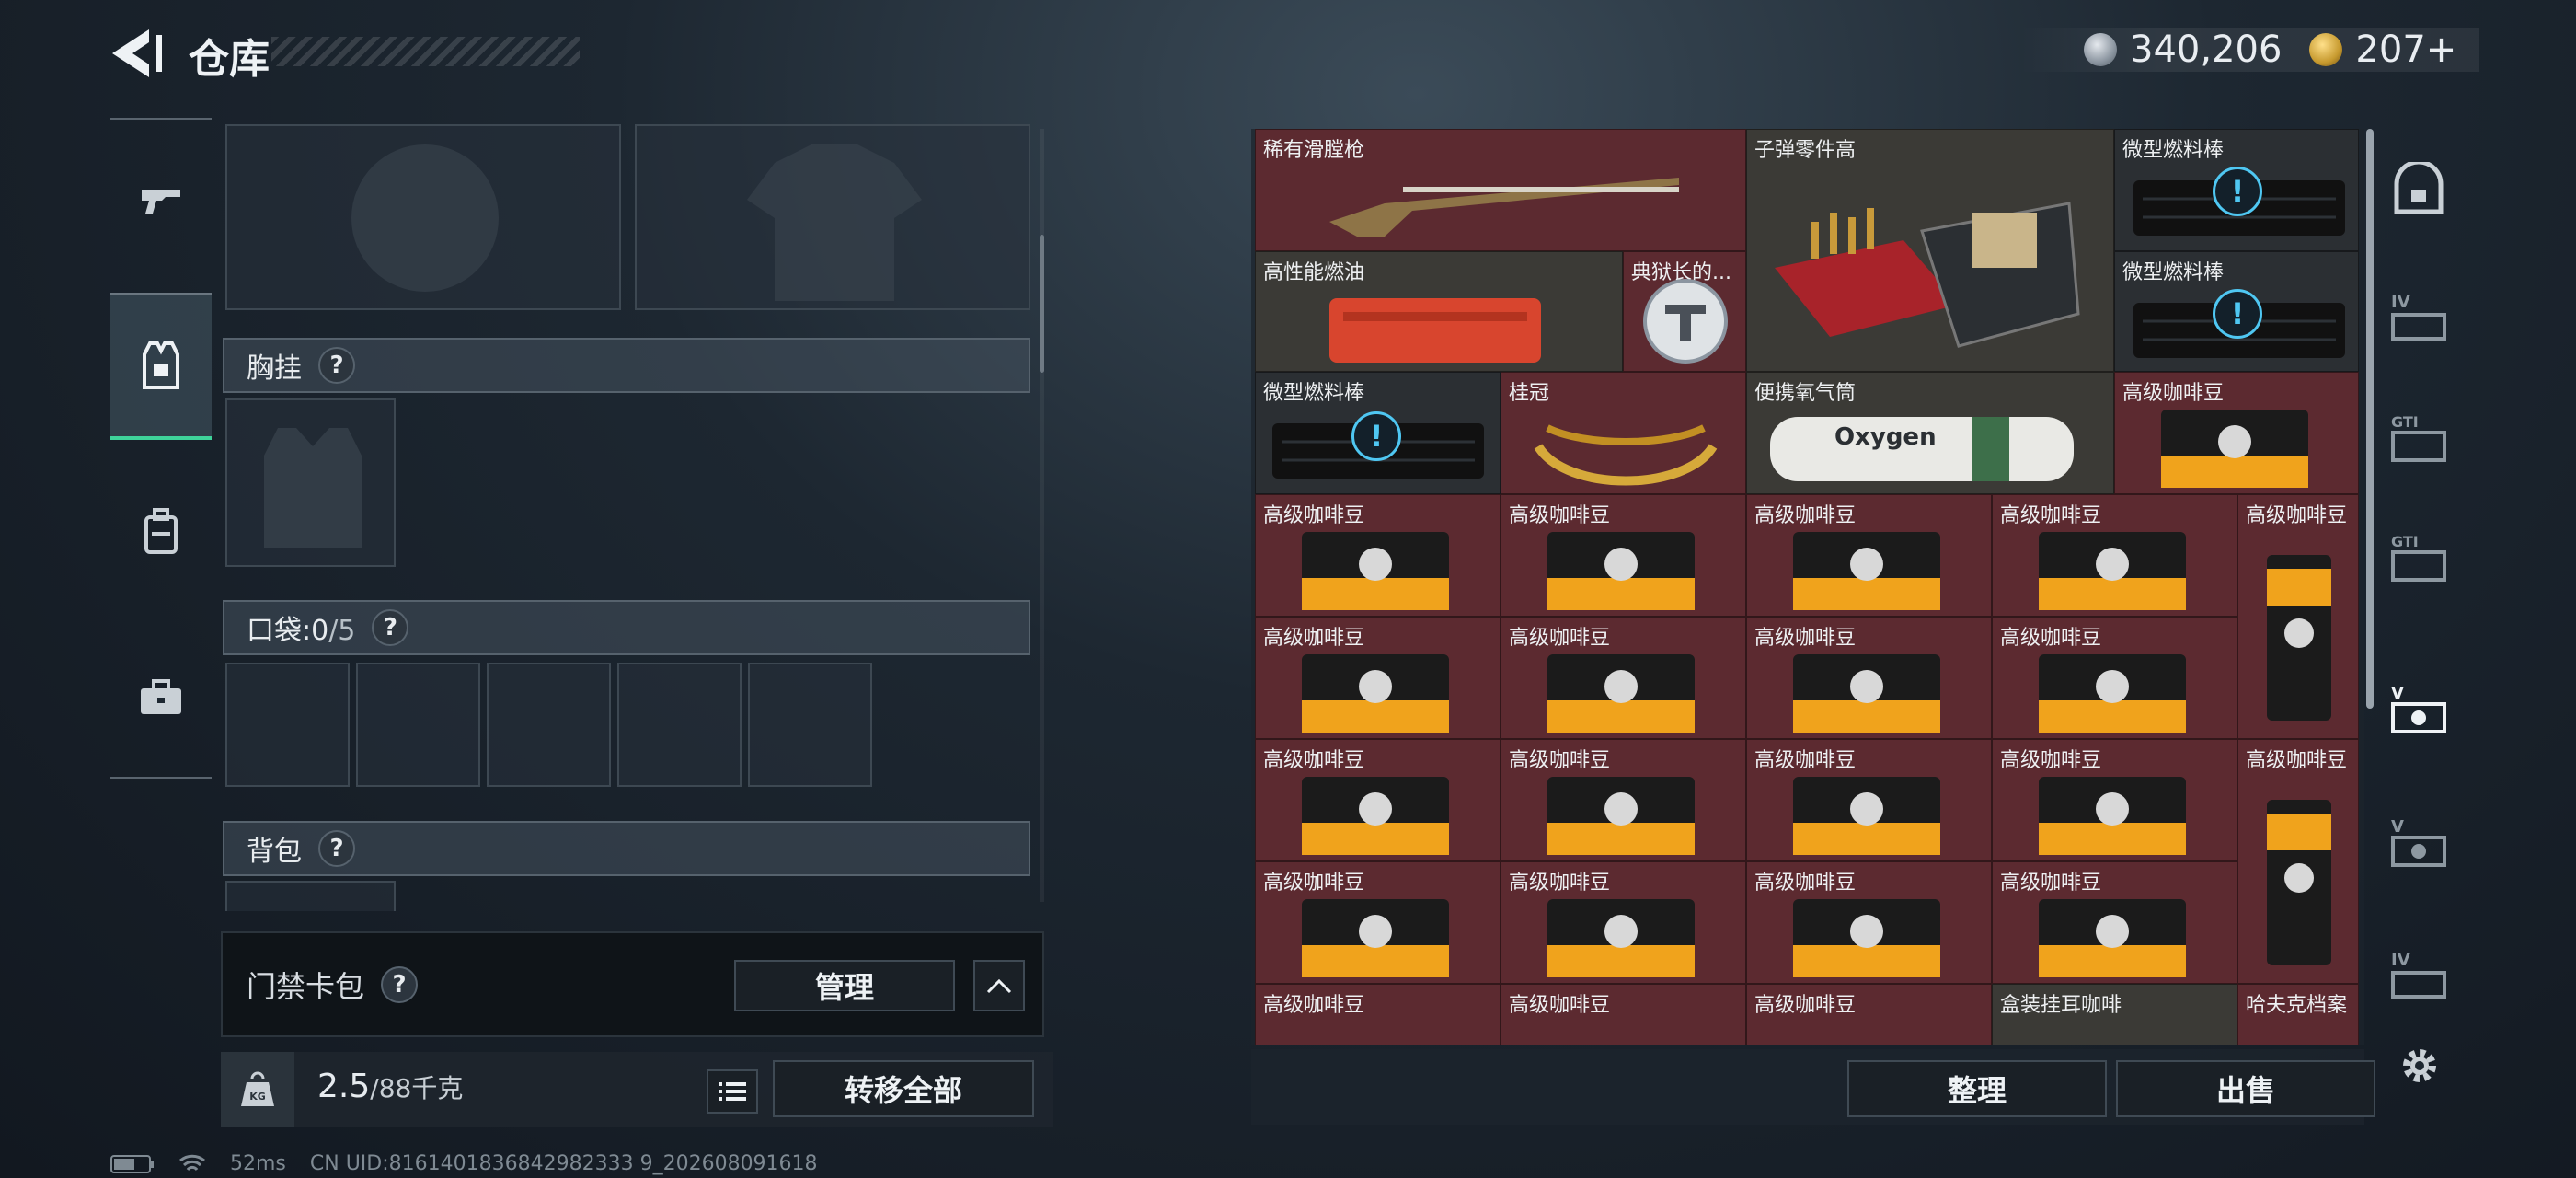  I want to click on chest-rig-help-icon: ?, so click(336, 365).